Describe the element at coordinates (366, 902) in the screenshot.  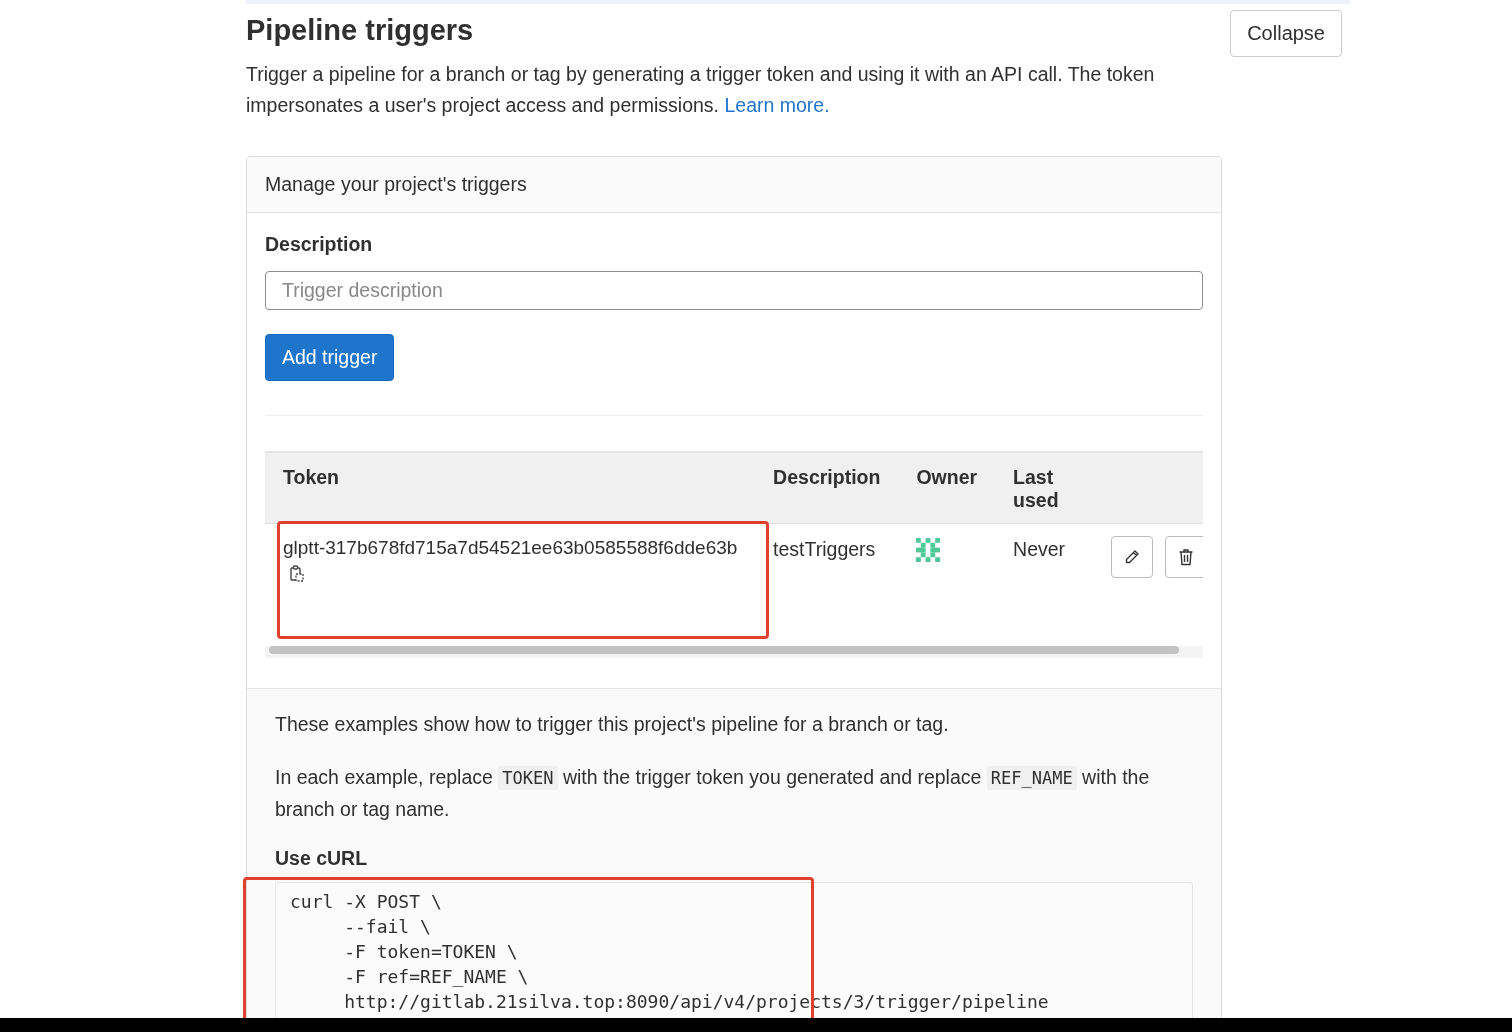
I see `code-line: curl -X POST \` at that location.